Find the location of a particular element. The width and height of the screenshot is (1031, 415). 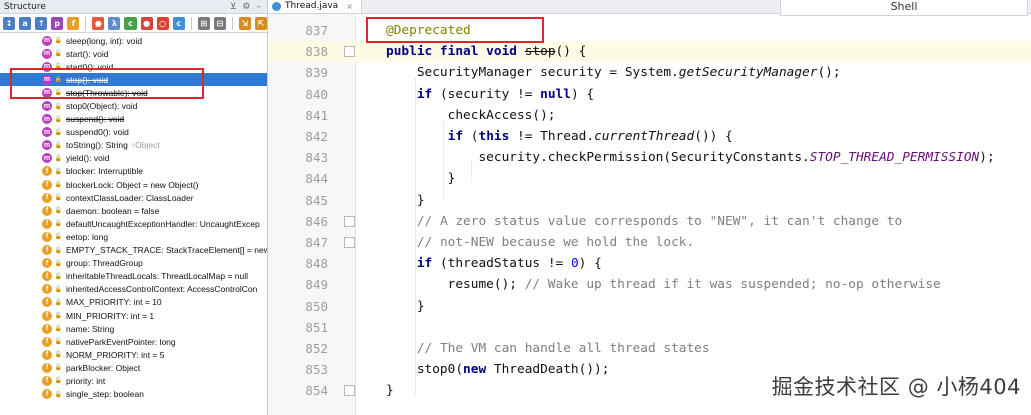

code-line: 850 } is located at coordinates (649, 306).